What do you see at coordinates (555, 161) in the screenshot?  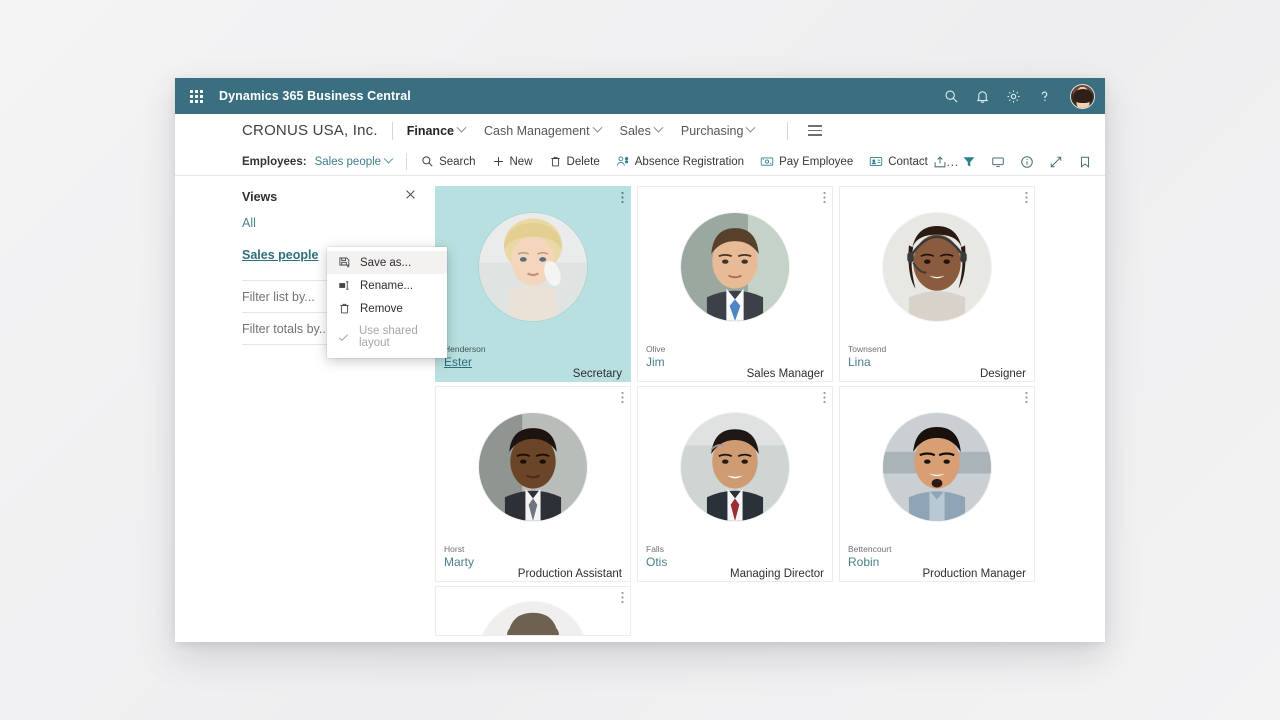 I see `trash-icon` at bounding box center [555, 161].